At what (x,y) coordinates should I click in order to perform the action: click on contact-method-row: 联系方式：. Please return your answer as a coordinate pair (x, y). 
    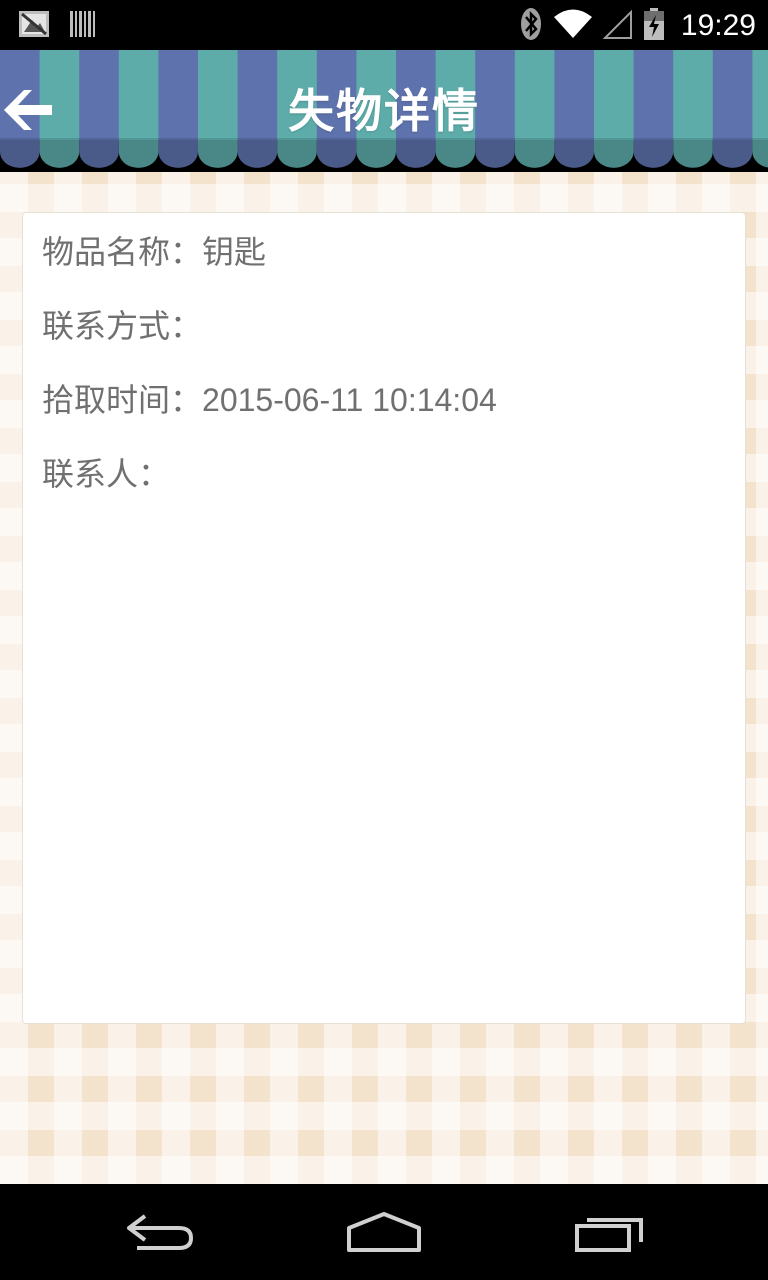
    Looking at the image, I should click on (122, 324).